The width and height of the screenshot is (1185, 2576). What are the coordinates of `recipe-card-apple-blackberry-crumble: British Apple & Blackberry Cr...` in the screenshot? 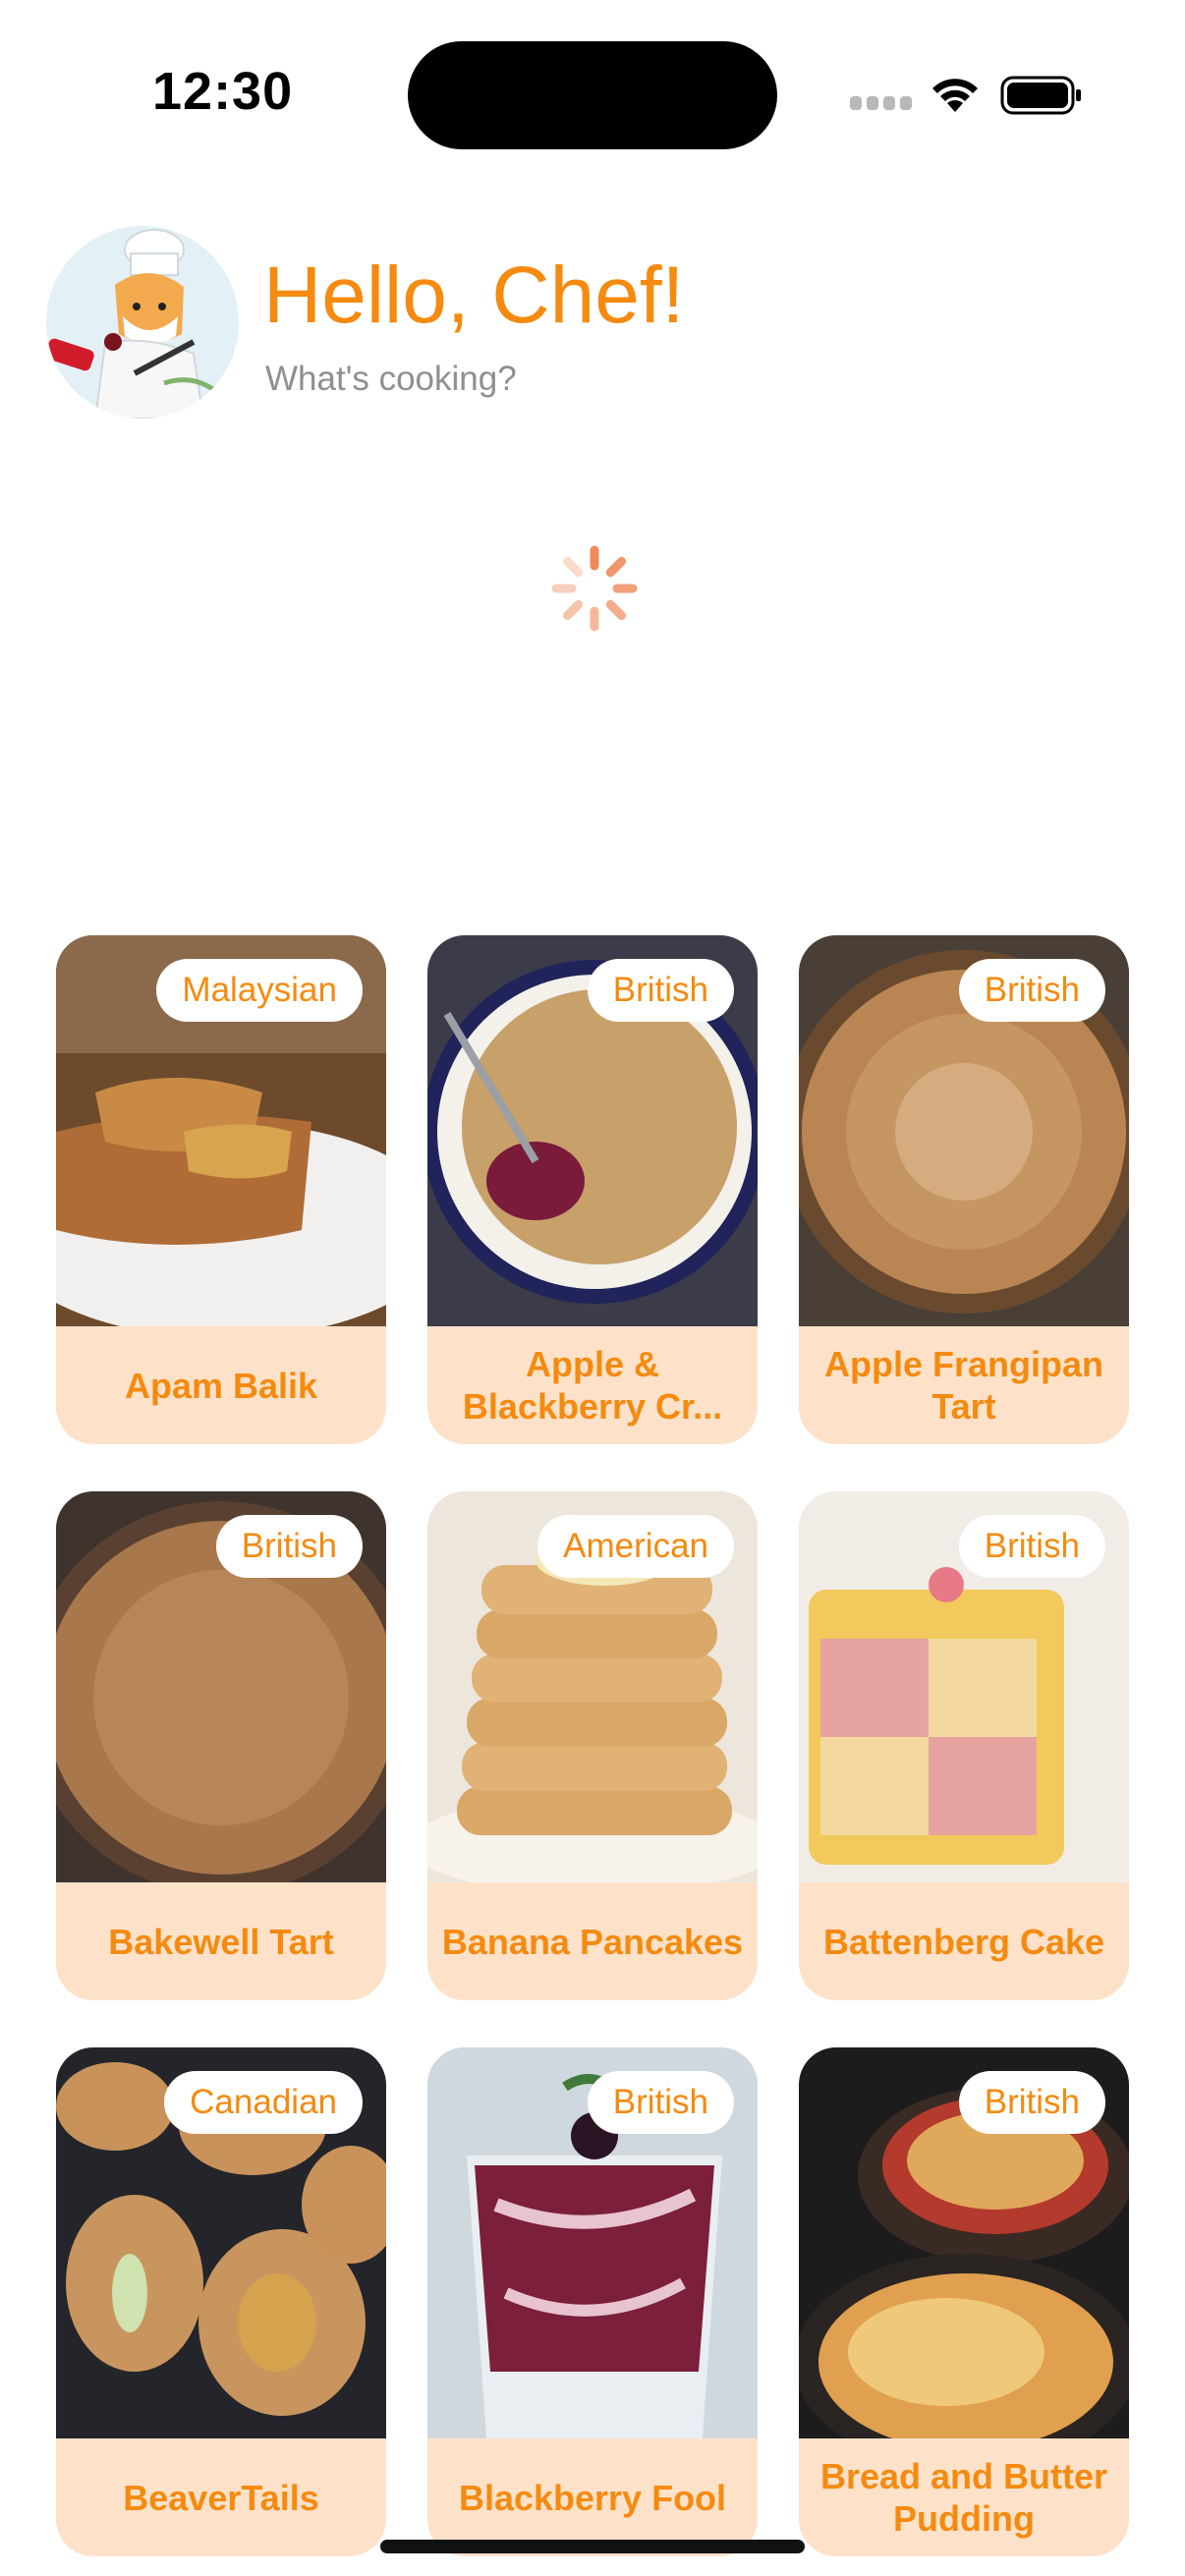 It's located at (592, 1189).